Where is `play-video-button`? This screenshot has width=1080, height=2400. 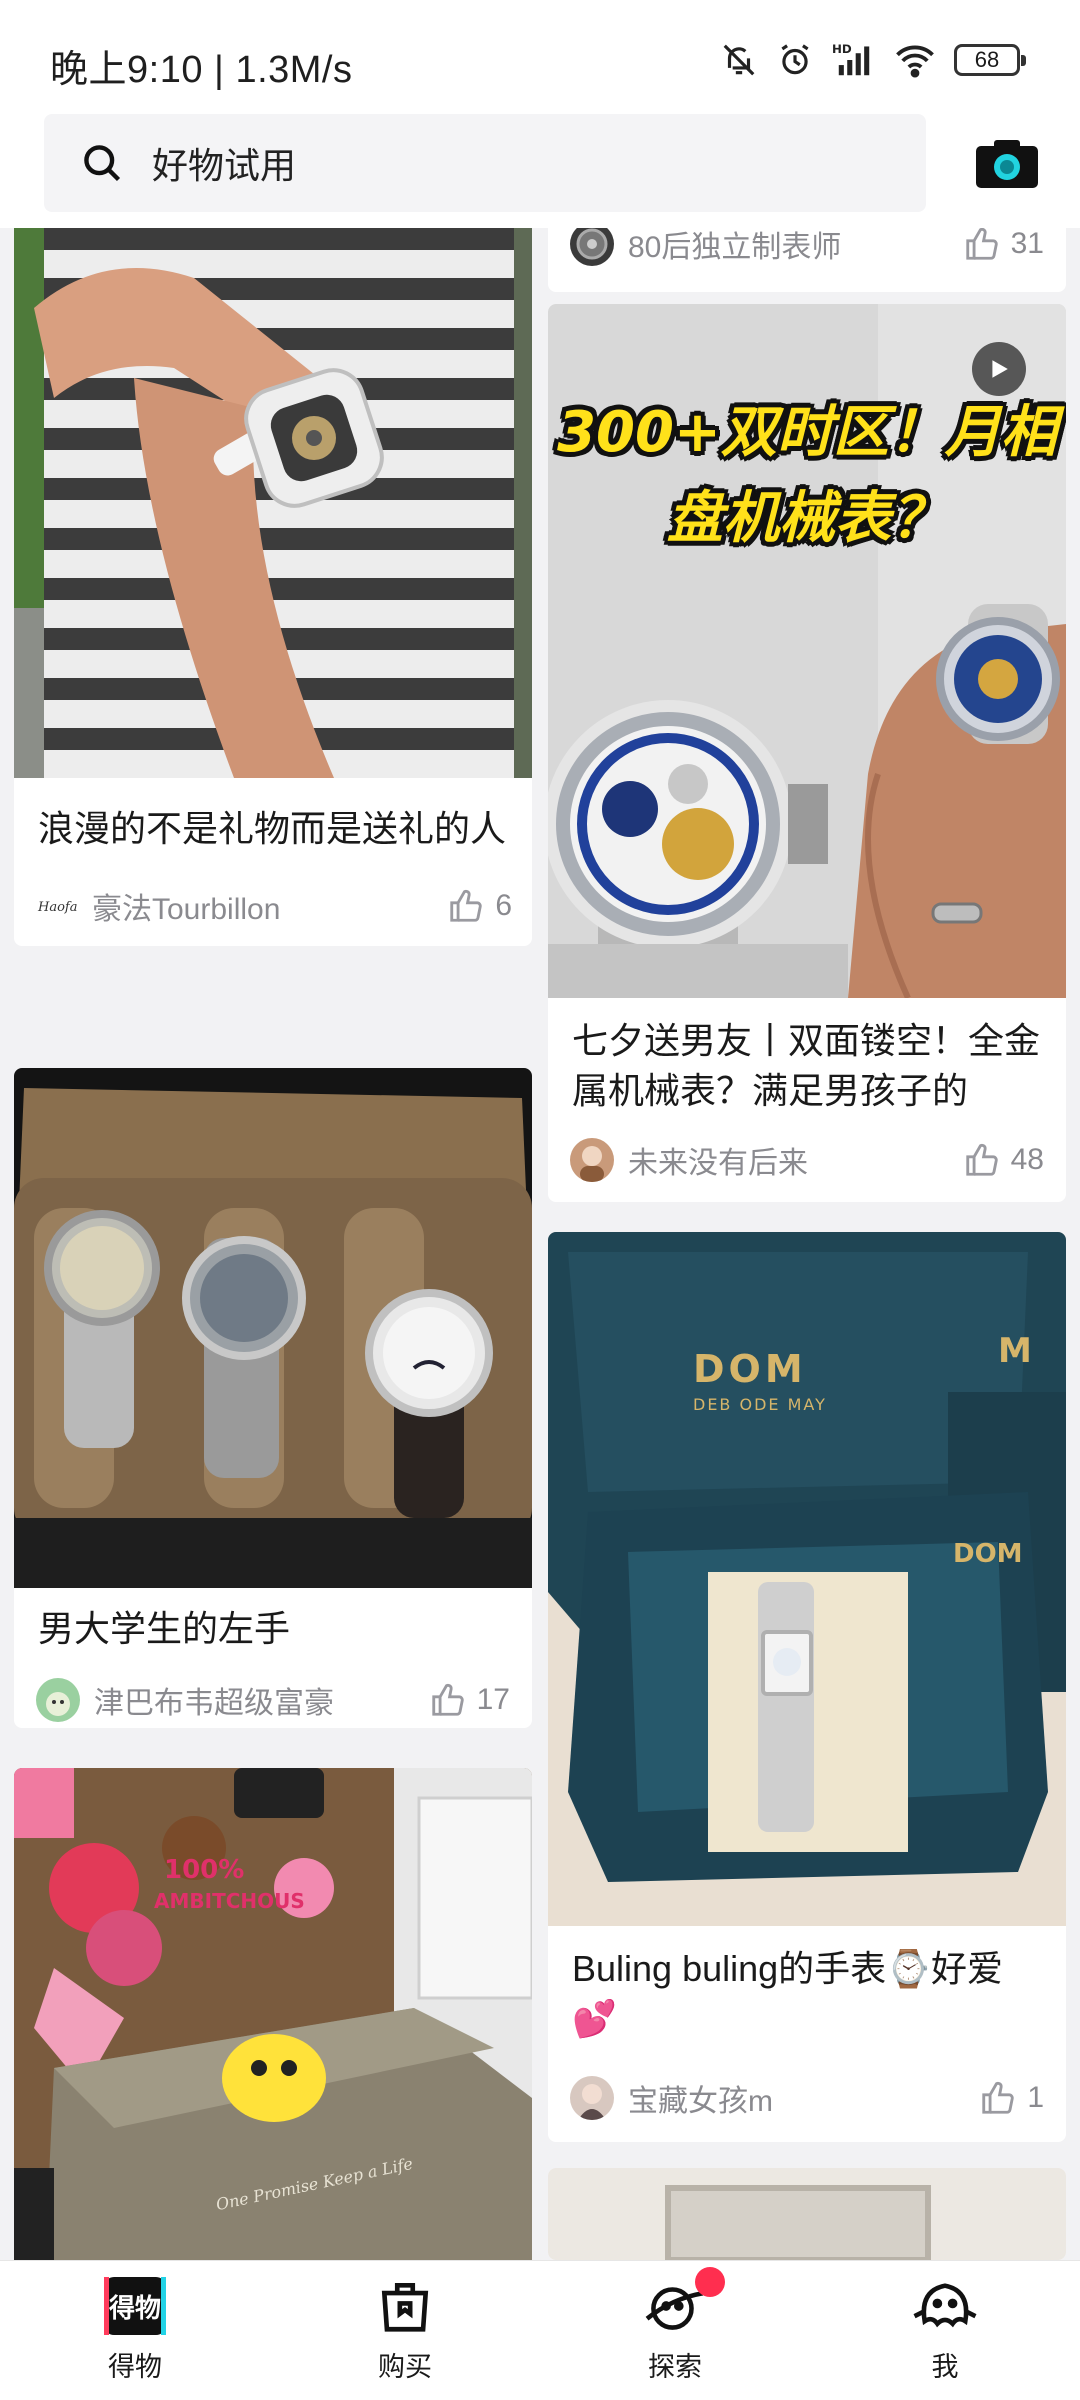
play-video-button is located at coordinates (999, 369).